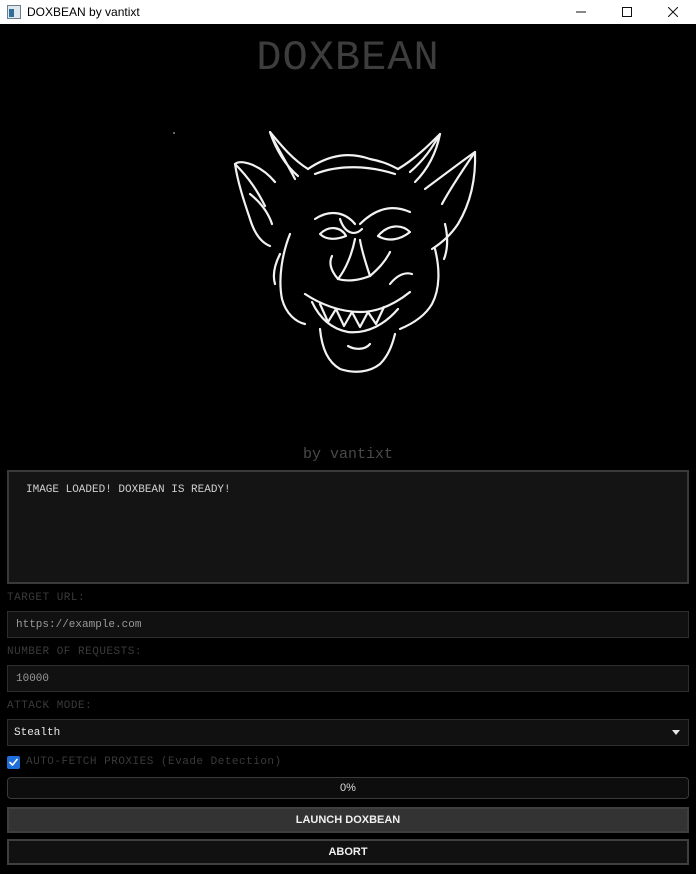 Image resolution: width=696 pixels, height=874 pixels. I want to click on title-bar: DOXBEAN by vantixt, so click(348, 12).